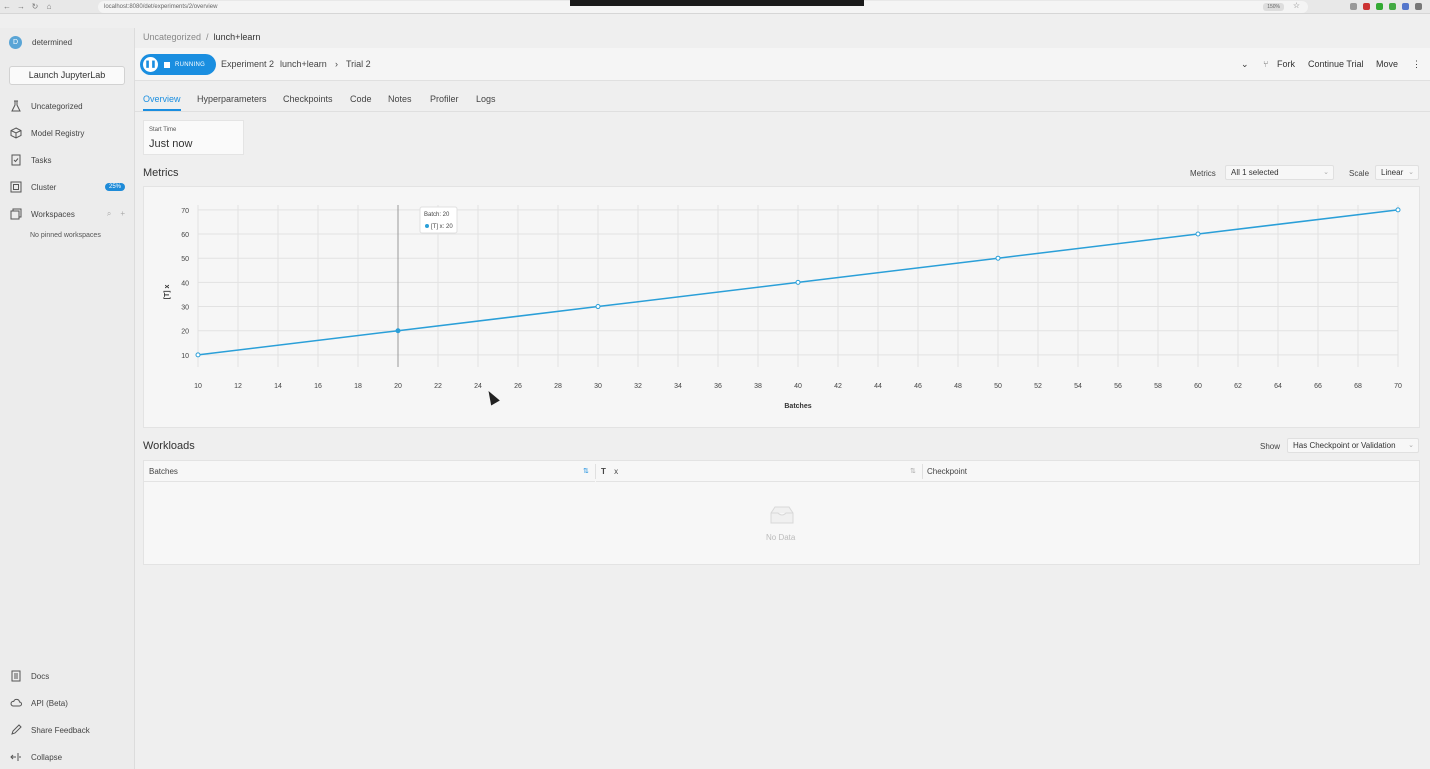  I want to click on sidebar-item-share-feedback: Share Feedback, so click(69, 730).